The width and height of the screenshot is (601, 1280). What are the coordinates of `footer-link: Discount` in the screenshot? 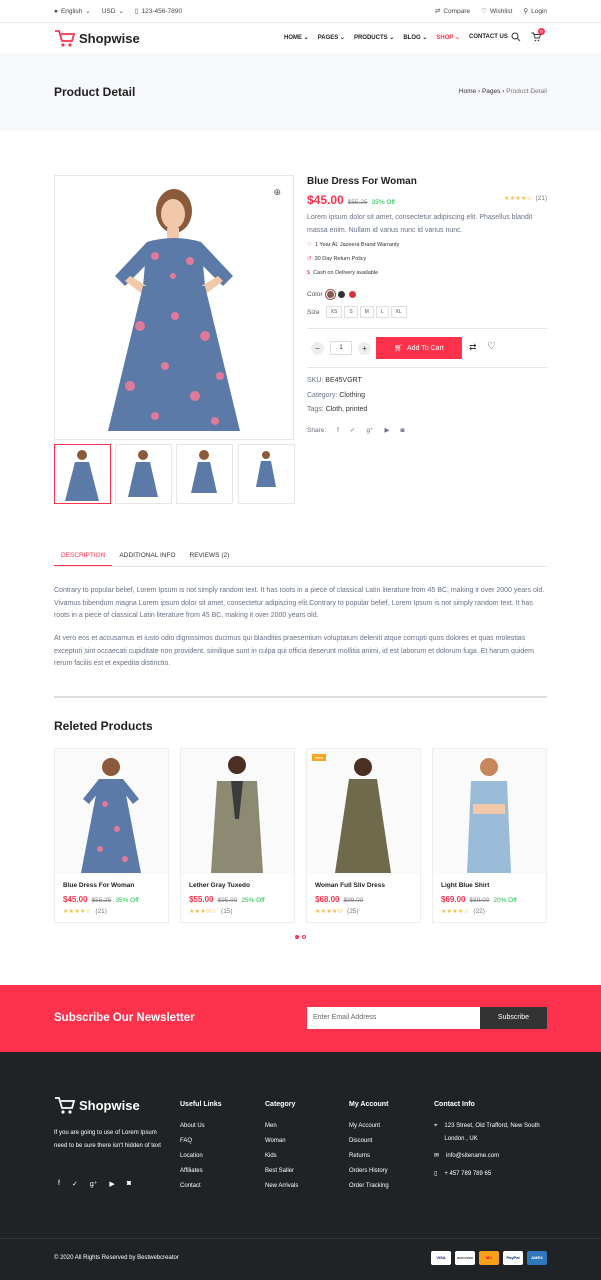 It's located at (369, 1141).